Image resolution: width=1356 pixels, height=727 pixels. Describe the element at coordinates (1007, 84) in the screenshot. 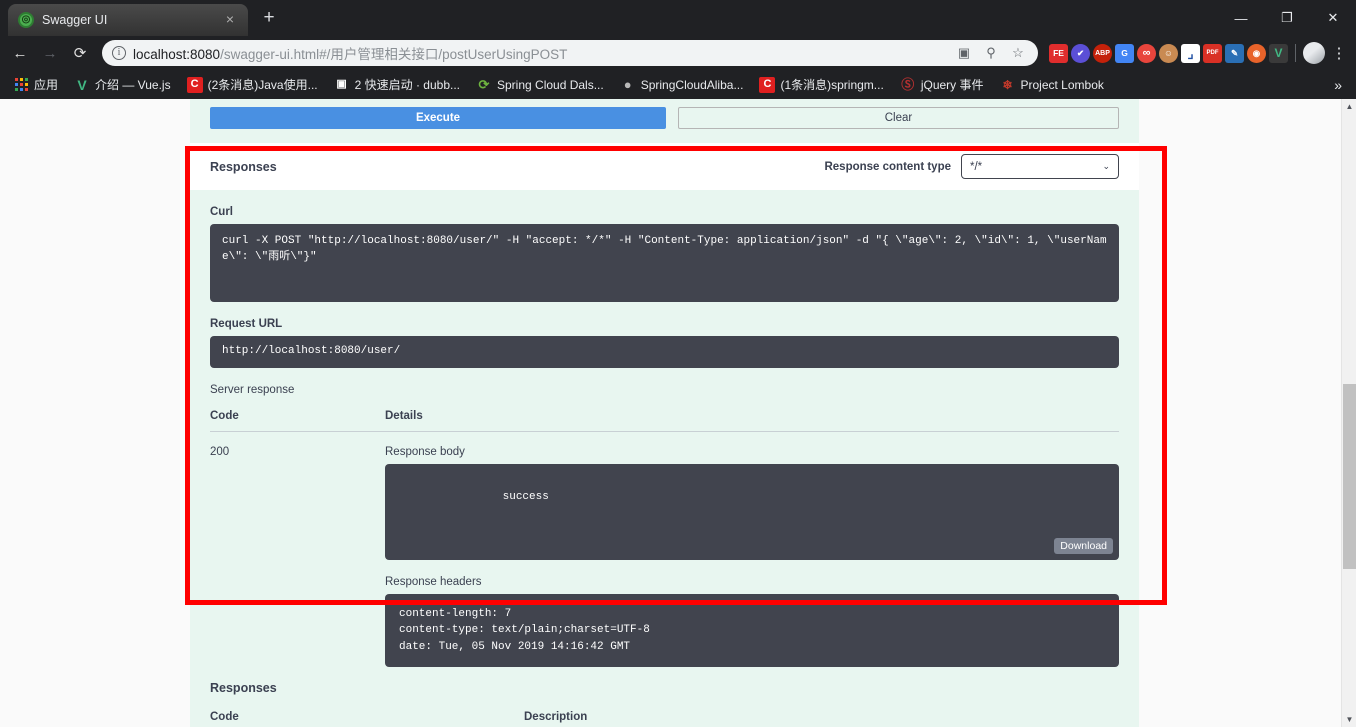

I see `lombok-icon: ❄` at that location.